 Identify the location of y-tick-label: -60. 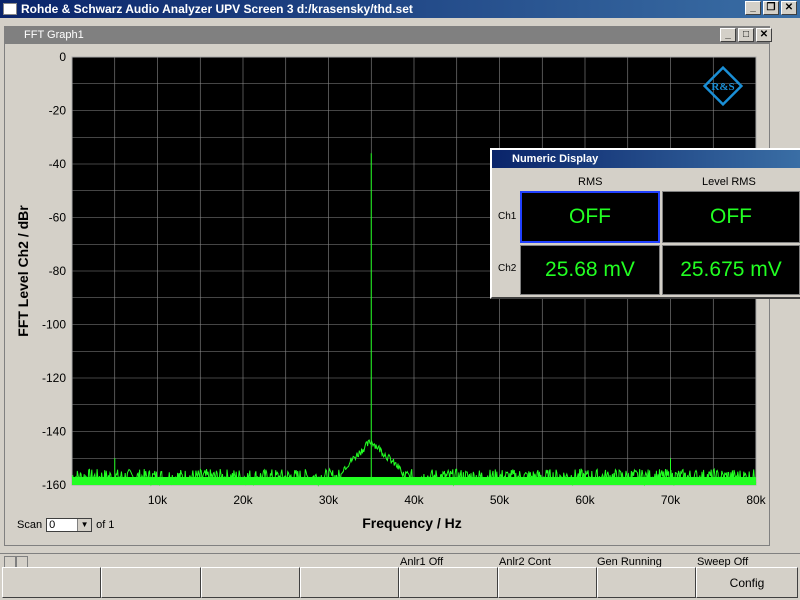
(58, 218).